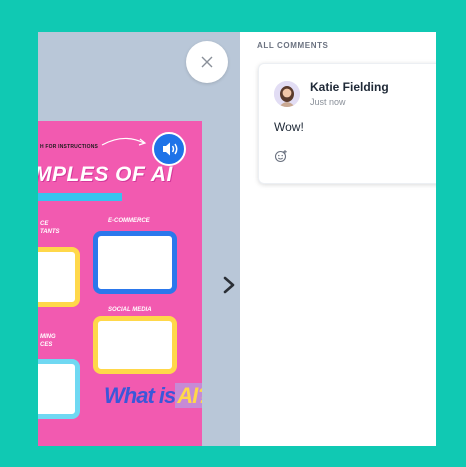  Describe the element at coordinates (105, 174) in the screenshot. I see `poster-heading: MPLES OF AI` at that location.